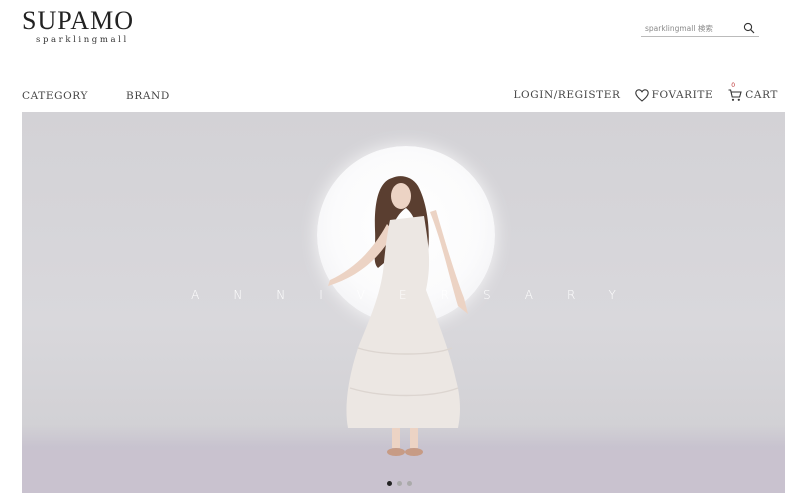 The width and height of the screenshot is (800, 500). Describe the element at coordinates (735, 95) in the screenshot. I see `cart-icon` at that location.